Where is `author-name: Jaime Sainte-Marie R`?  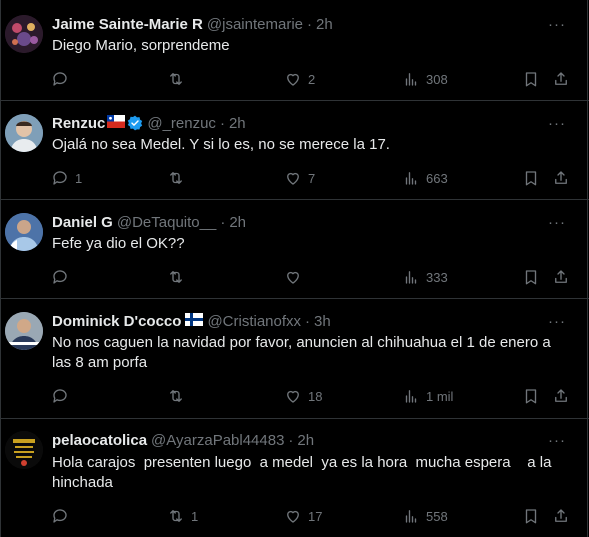
author-name: Jaime Sainte-Marie R is located at coordinates (127, 24).